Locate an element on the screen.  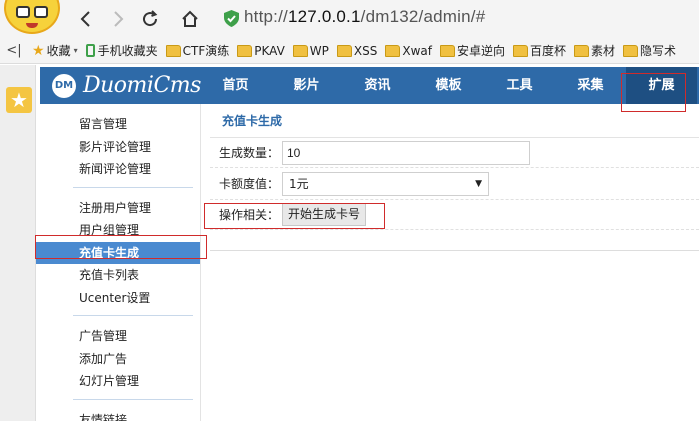
sidebar-group-links: 友情链接 is located at coordinates (133, 410).